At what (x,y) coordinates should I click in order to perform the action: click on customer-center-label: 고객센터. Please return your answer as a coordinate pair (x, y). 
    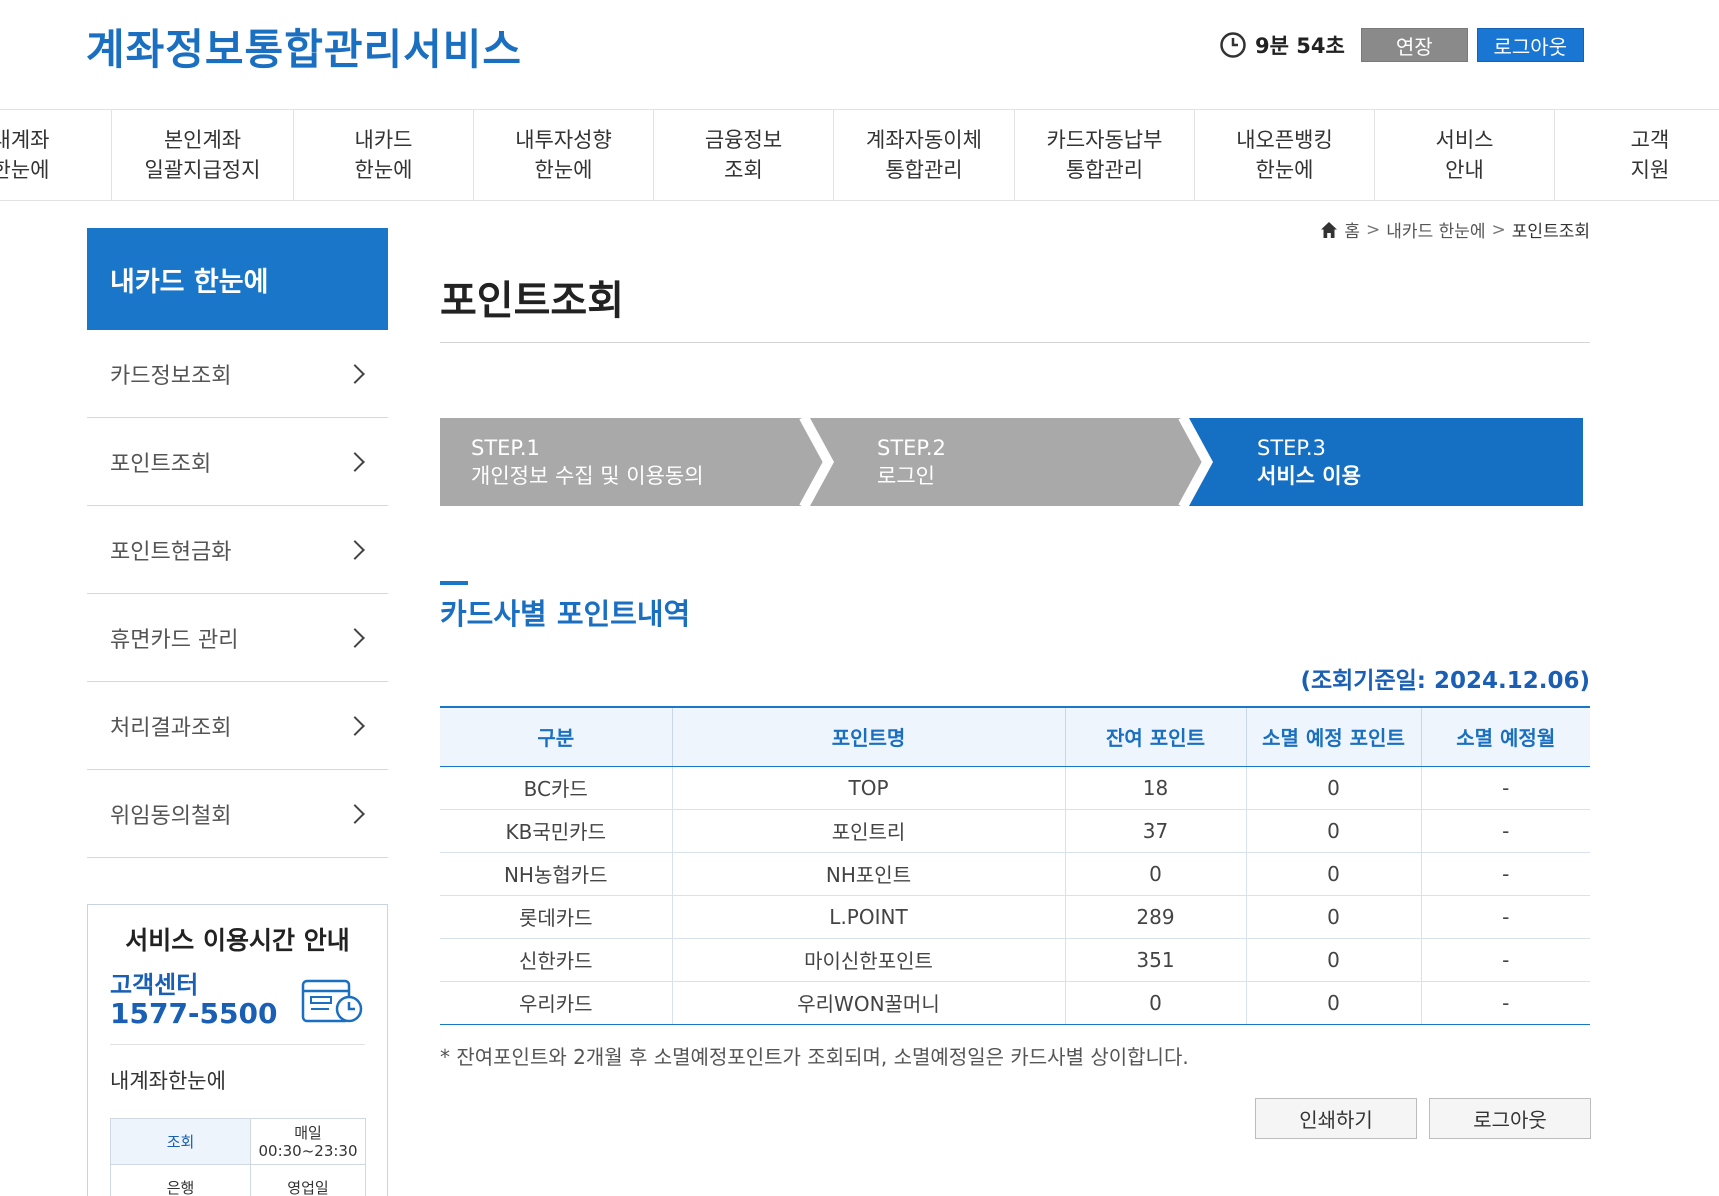
    Looking at the image, I should click on (154, 985).